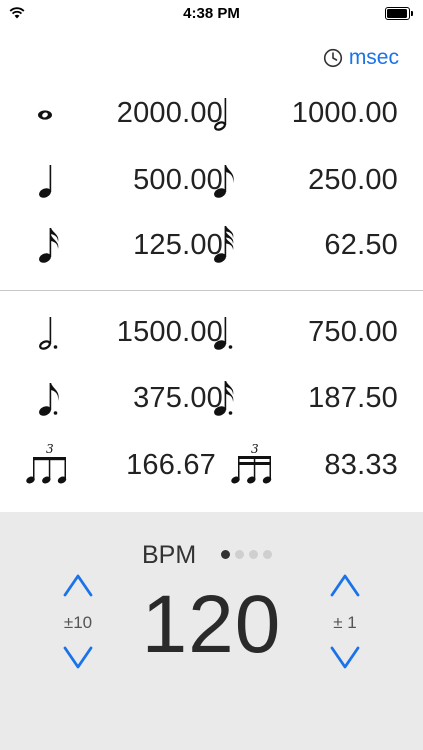  Describe the element at coordinates (353, 180) in the screenshot. I see `note-duration-value: 250.00` at that location.